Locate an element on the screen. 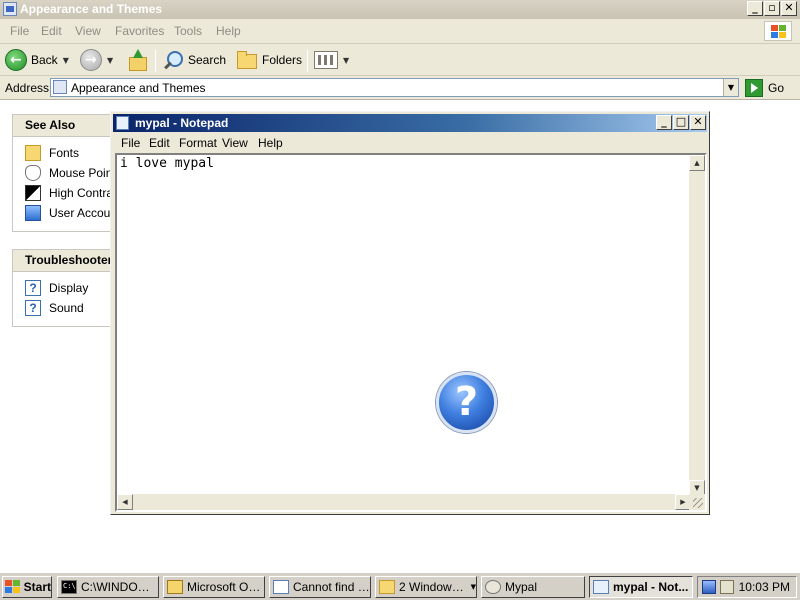 Image resolution: width=800 pixels, height=600 pixels. menu-favorites: Favorites is located at coordinates (139, 31).